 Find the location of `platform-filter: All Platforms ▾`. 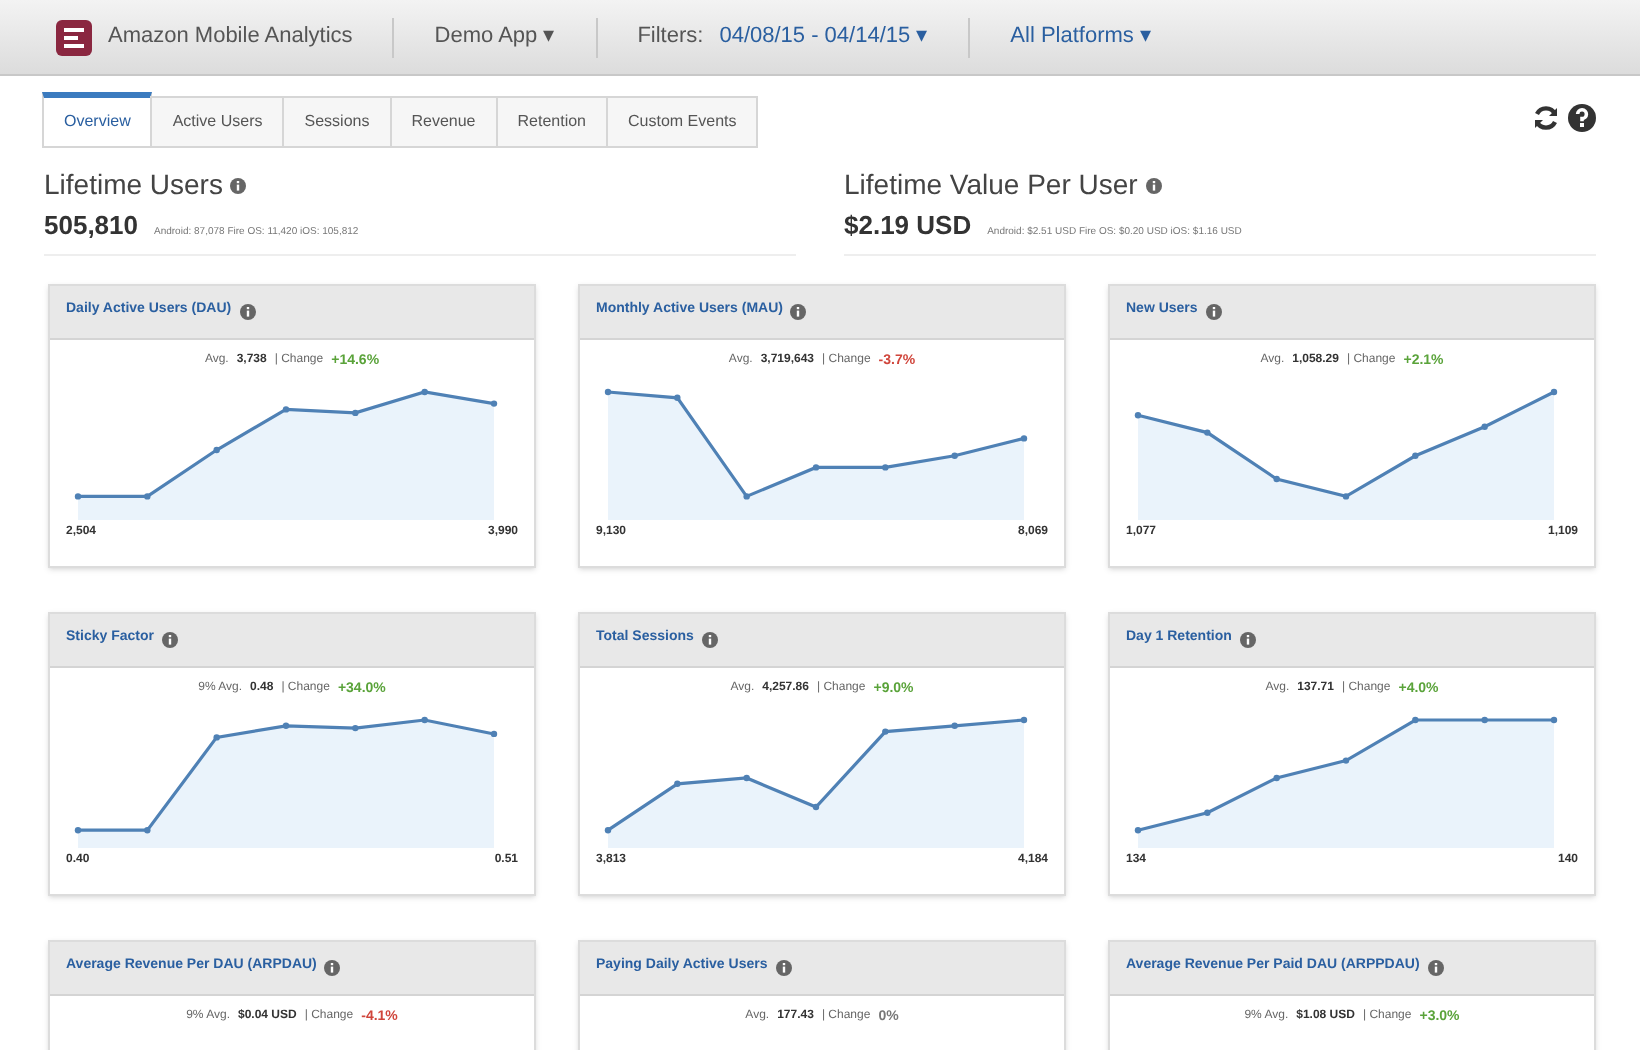

platform-filter: All Platforms ▾ is located at coordinates (1081, 37).